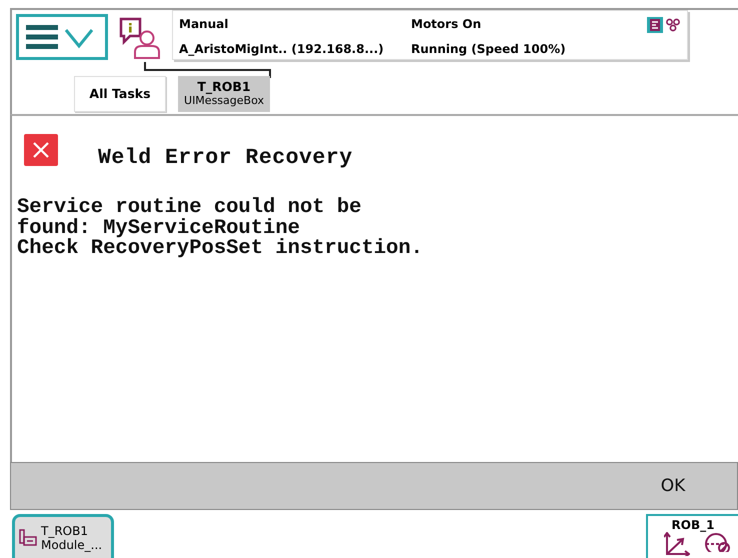 This screenshot has width=738, height=558. I want to click on error-icon, so click(41, 150).